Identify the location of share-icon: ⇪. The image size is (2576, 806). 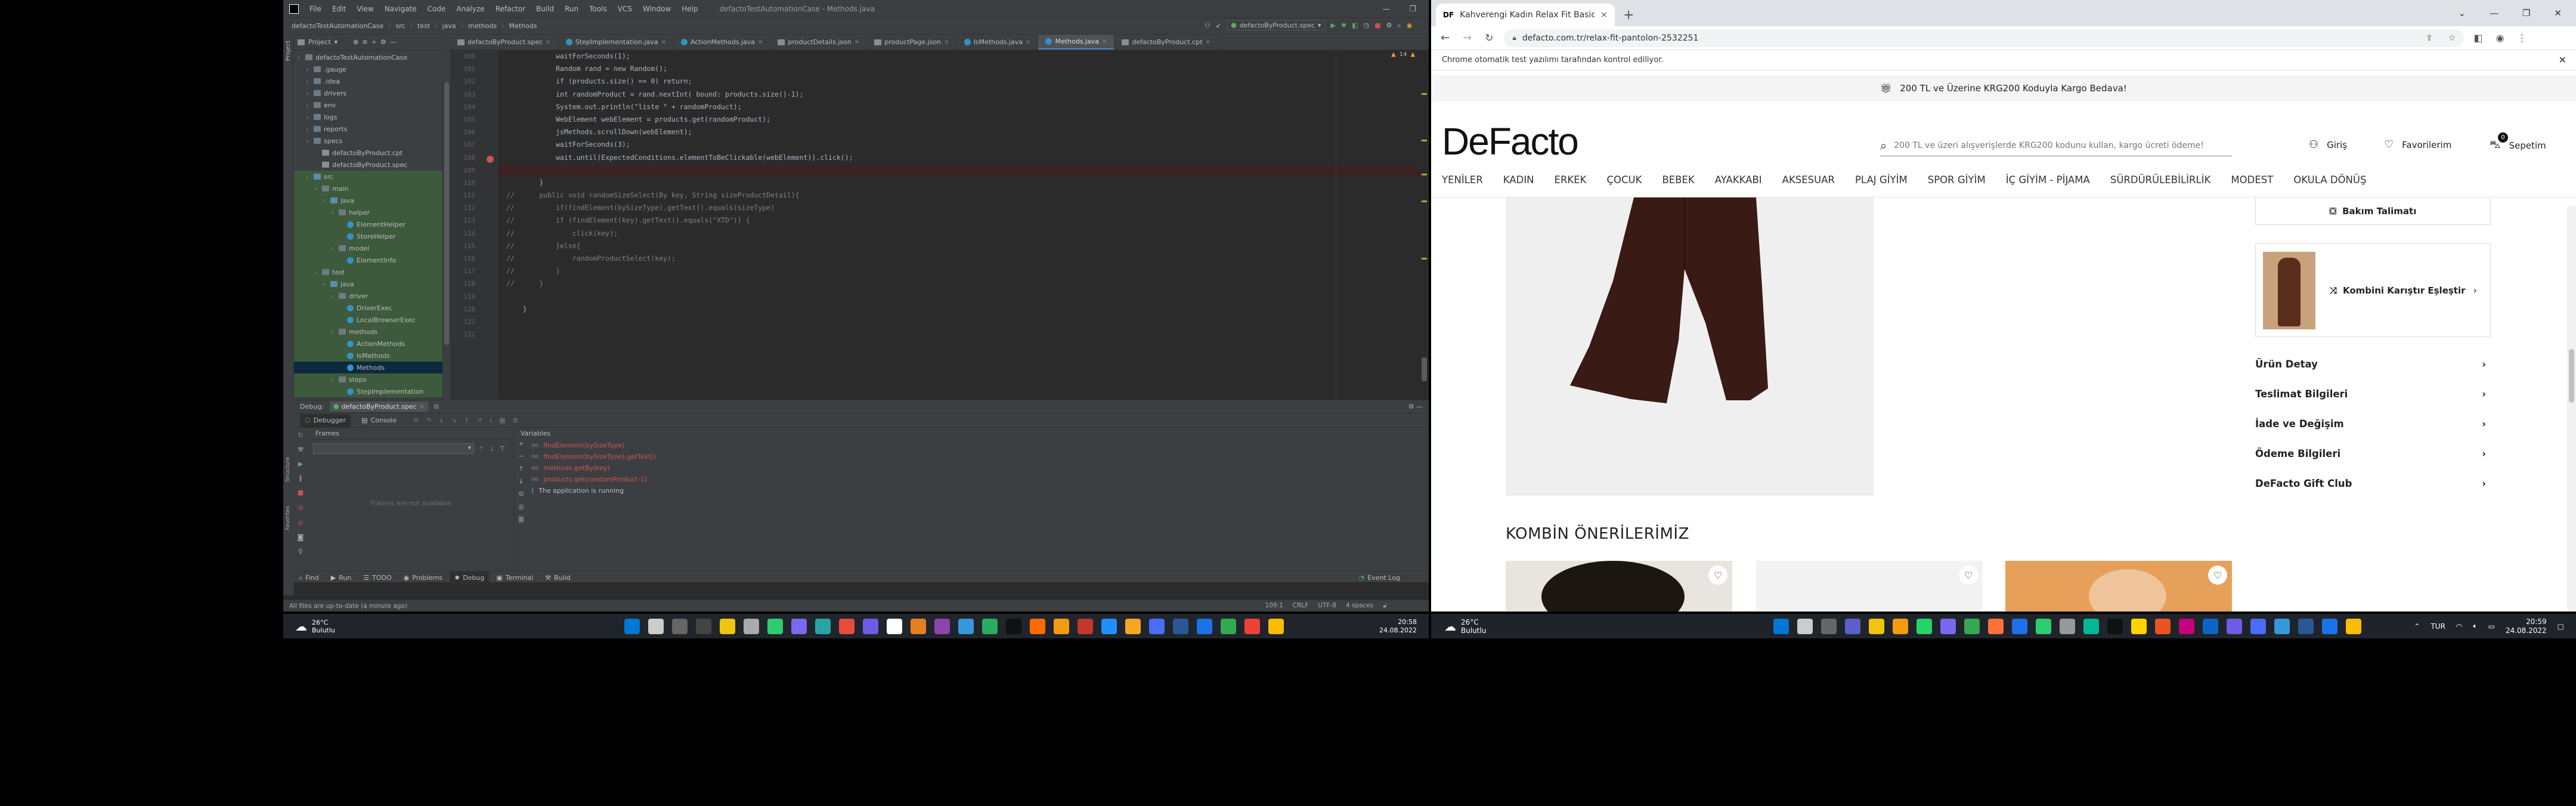
(2429, 38).